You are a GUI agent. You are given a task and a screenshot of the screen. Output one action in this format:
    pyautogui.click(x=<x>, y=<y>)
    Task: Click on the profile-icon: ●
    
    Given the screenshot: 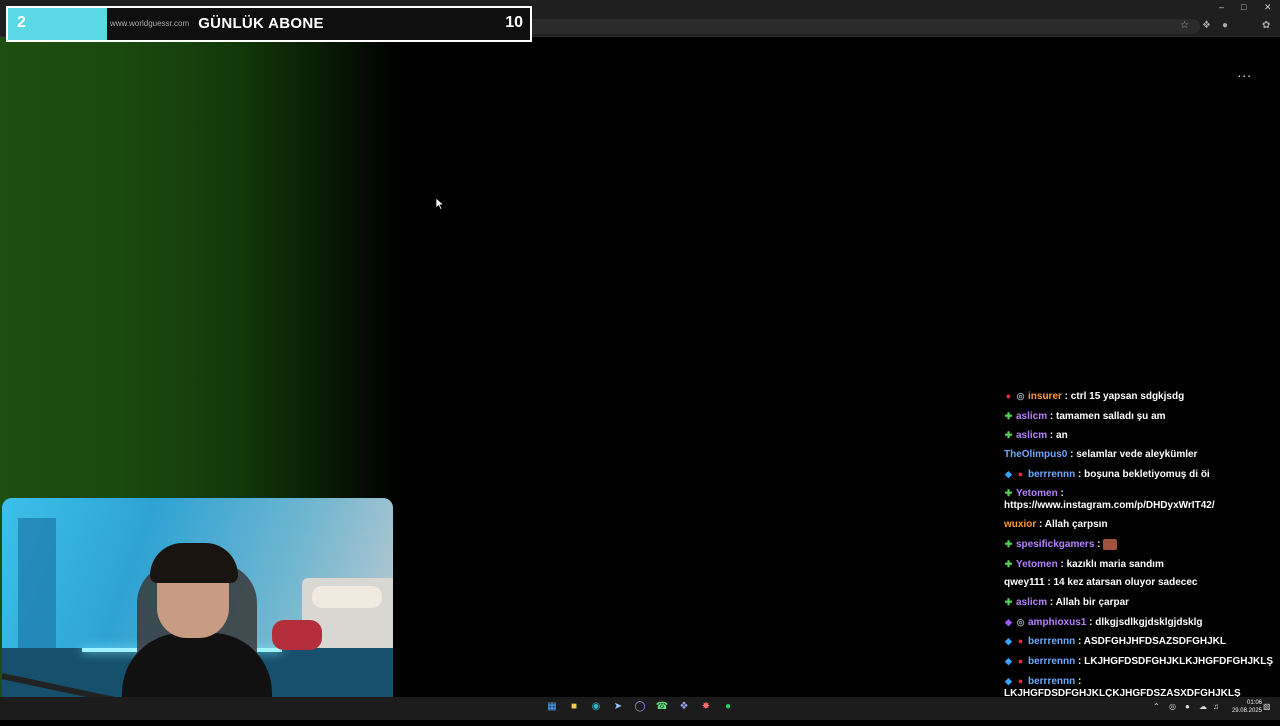 What is the action you would take?
    pyautogui.click(x=1225, y=25)
    